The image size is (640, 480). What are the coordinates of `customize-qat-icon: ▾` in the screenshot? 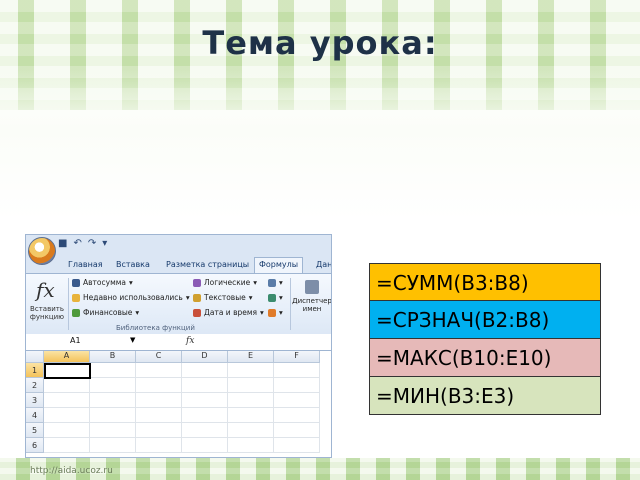 It's located at (104, 245).